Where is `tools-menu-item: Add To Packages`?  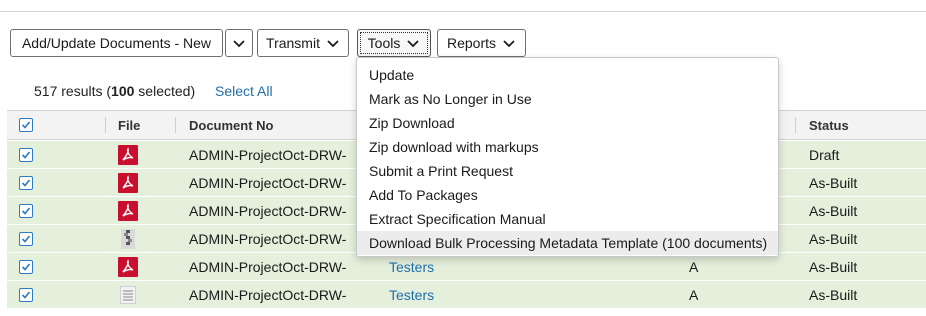
tools-menu-item: Add To Packages is located at coordinates (567, 195).